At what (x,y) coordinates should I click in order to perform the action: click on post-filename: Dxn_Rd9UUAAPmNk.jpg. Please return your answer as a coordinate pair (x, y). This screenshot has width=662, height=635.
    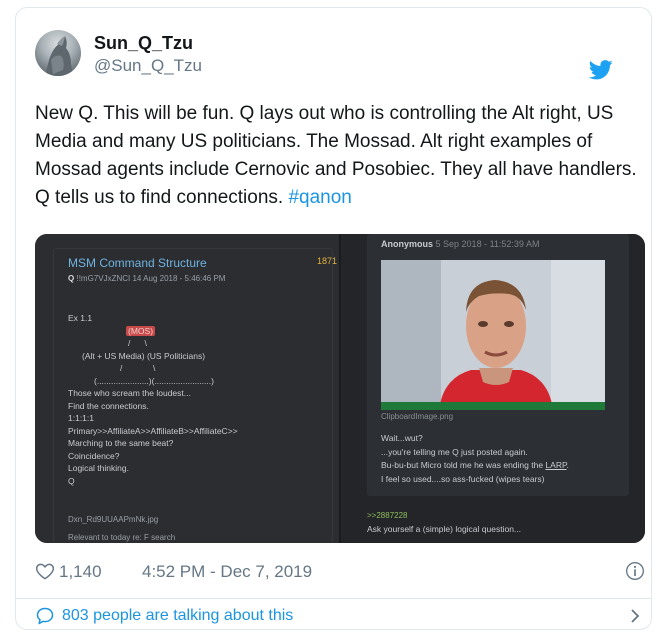
    Looking at the image, I should click on (113, 519).